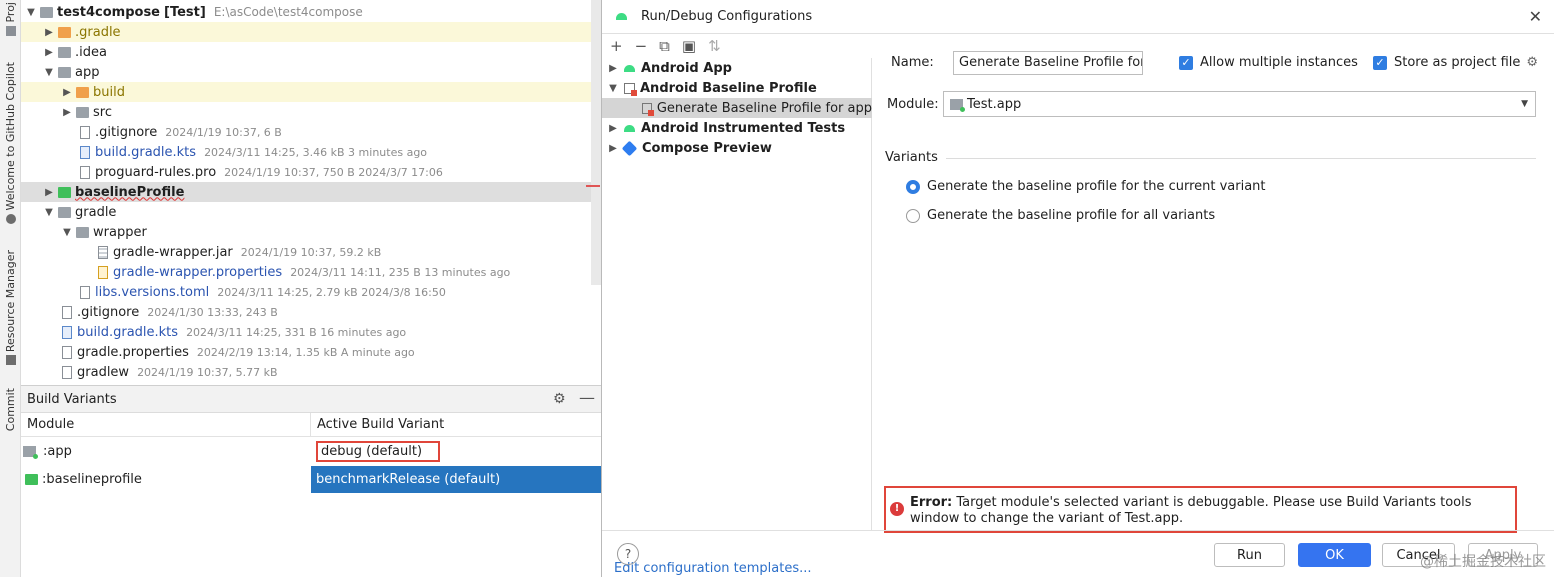 This screenshot has height=577, width=1554. Describe the element at coordinates (1268, 62) in the screenshot. I see `allow-multiple-checkbox: ✓ Allow multiple instances` at that location.